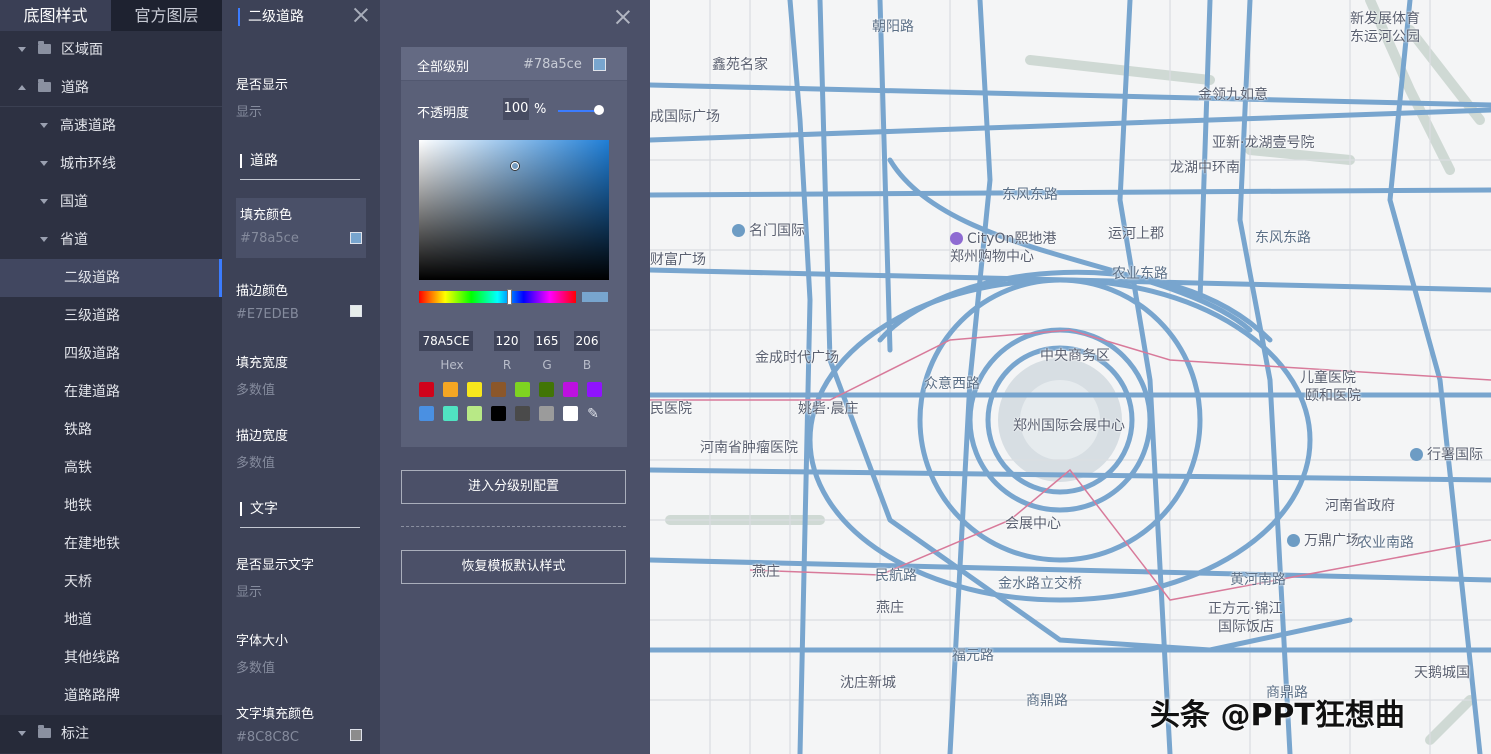  What do you see at coordinates (1385, 36) in the screenshot?
I see `map-label: 东运河公园` at bounding box center [1385, 36].